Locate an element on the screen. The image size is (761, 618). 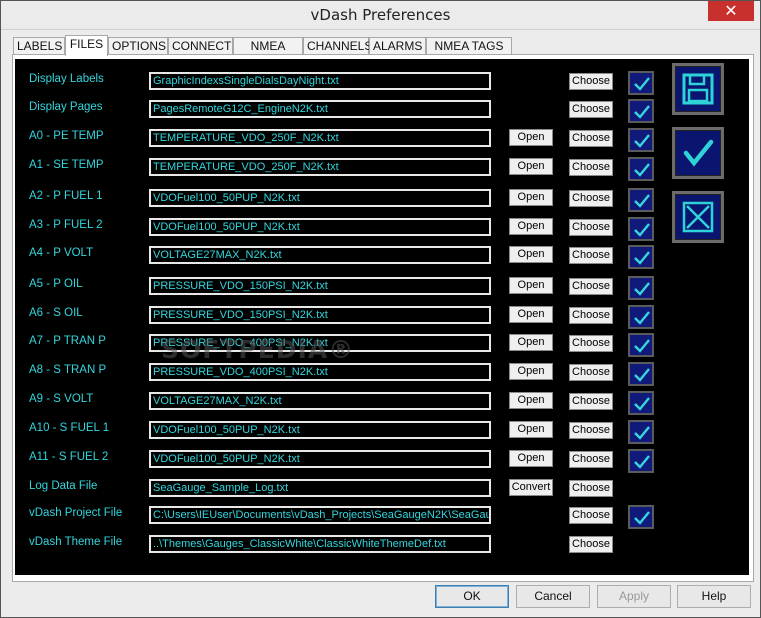
apply-button: Apply is located at coordinates (634, 596).